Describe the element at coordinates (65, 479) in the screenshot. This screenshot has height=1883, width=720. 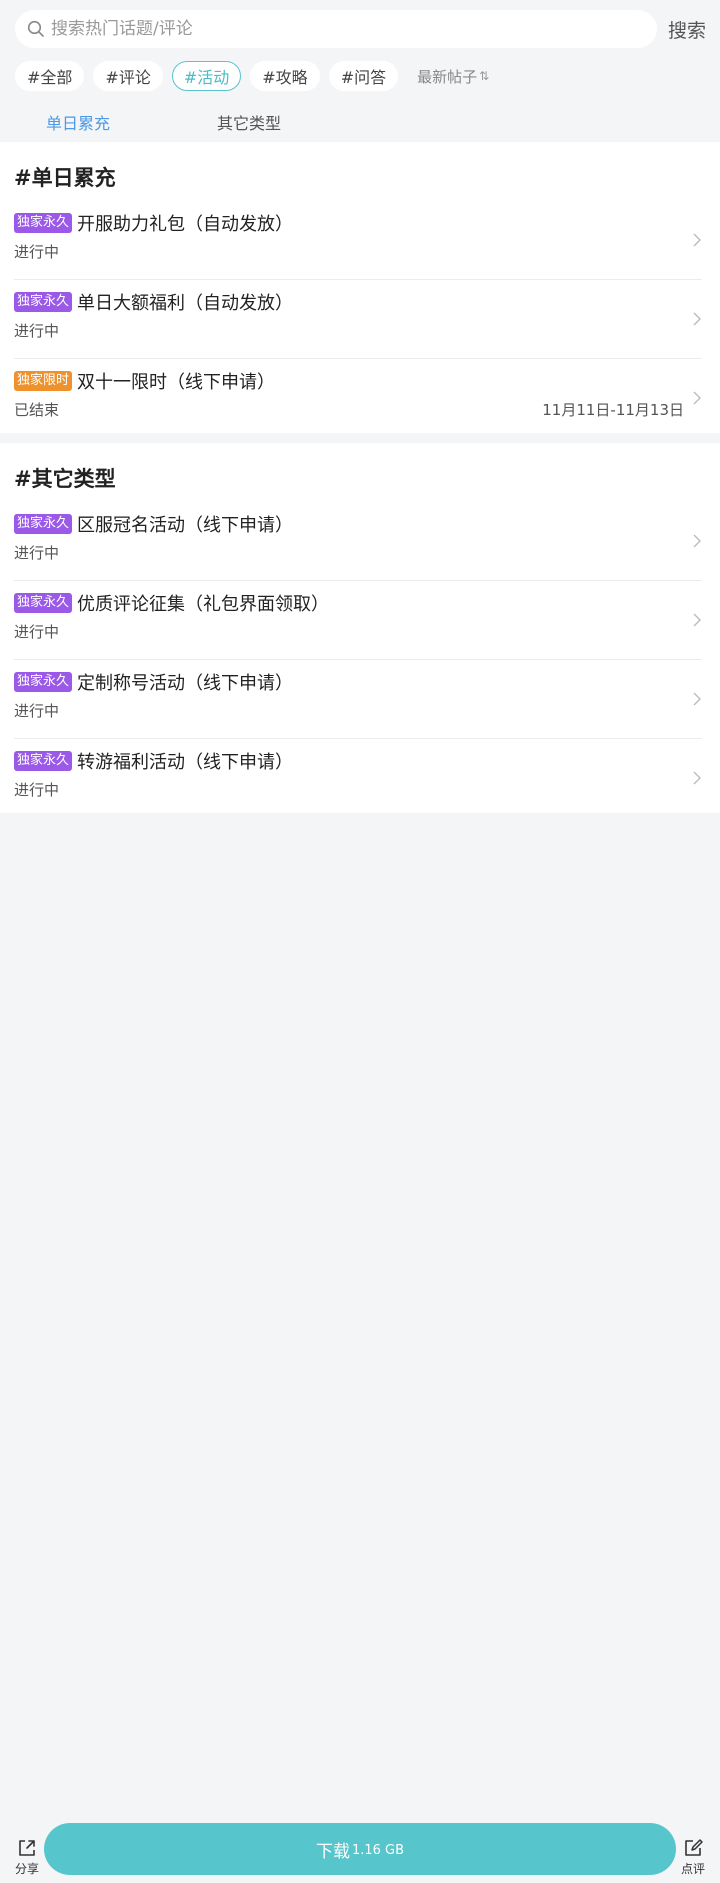
I see `section-title: #其它类型` at that location.